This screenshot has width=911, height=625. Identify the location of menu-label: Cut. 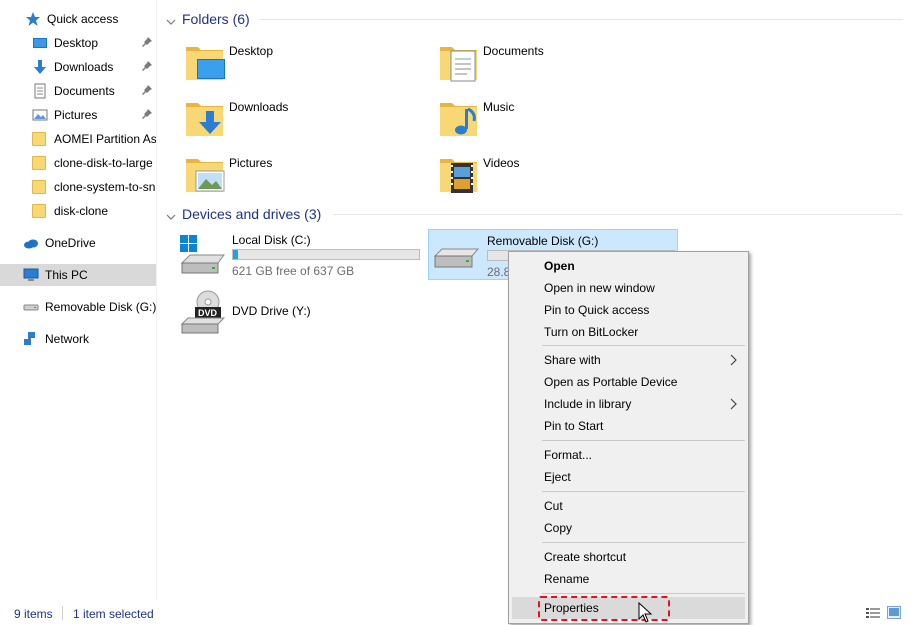
(553, 506).